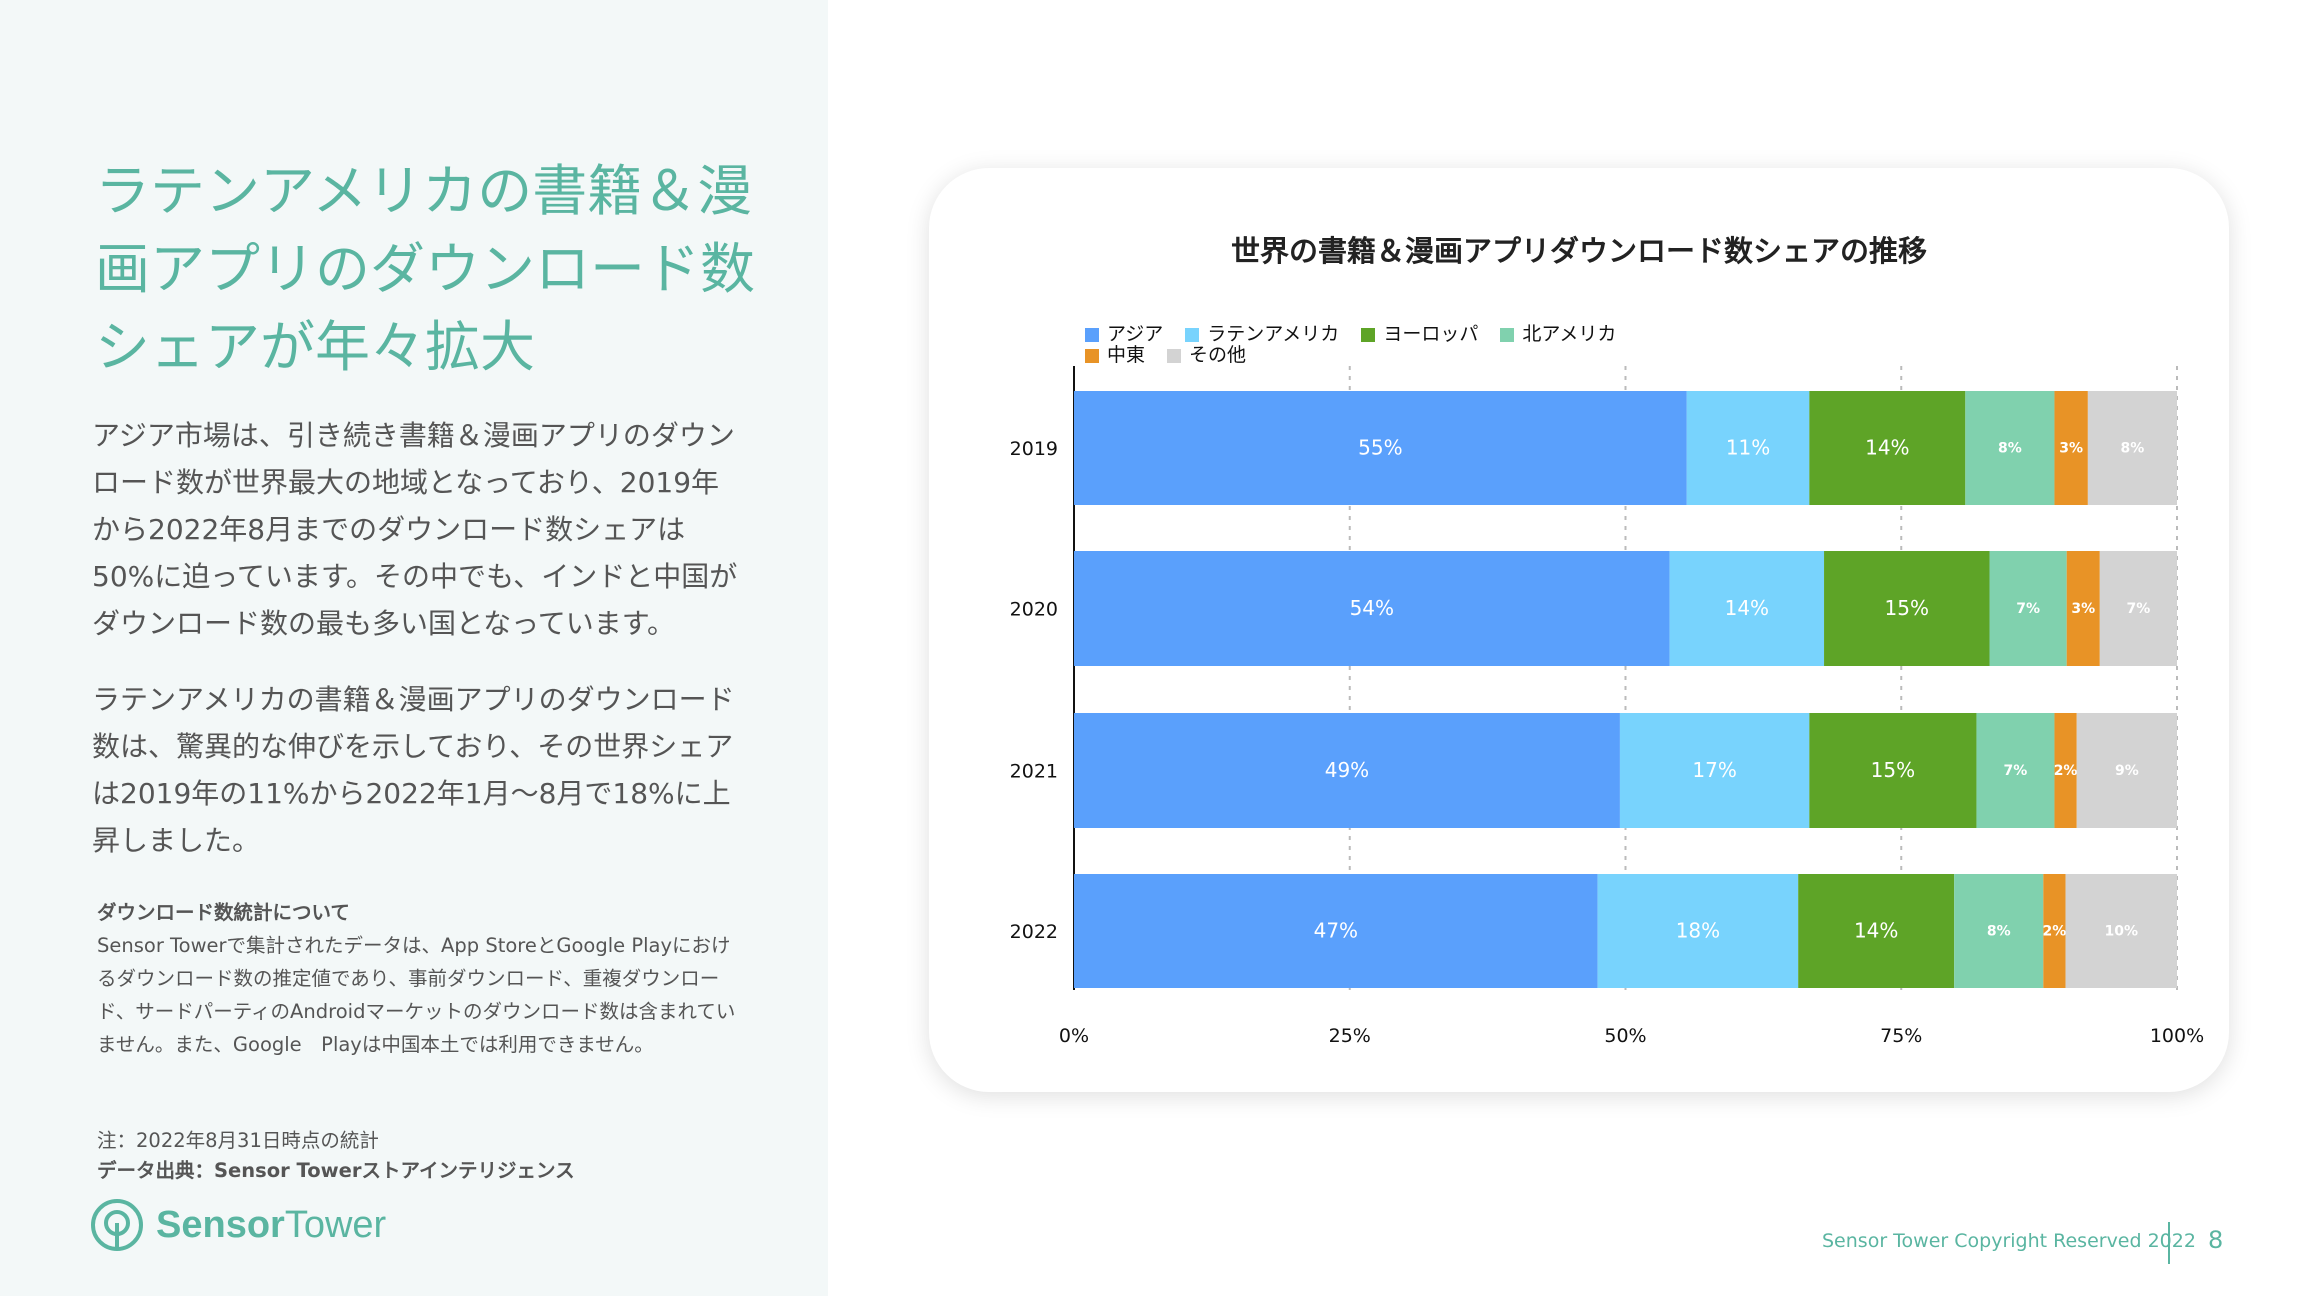 Image resolution: width=2304 pixels, height=1296 pixels. I want to click on x-tick-label: 0%, so click(1074, 1036).